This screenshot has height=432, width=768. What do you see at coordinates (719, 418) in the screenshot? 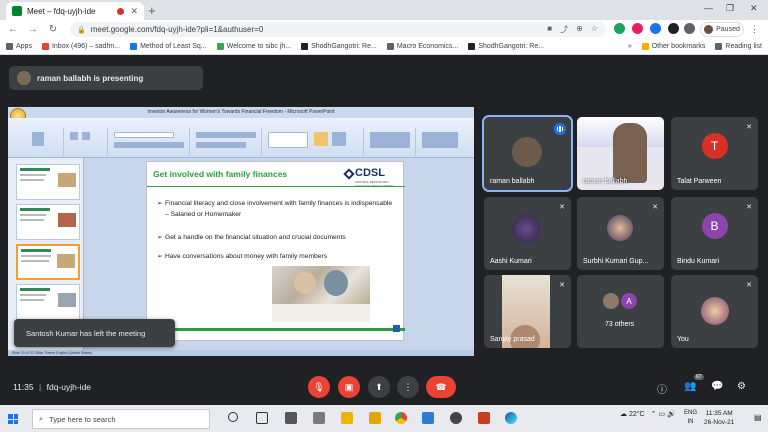
I see `taskbar-clock: 11:35 AM 26-Nov-21` at bounding box center [719, 418].